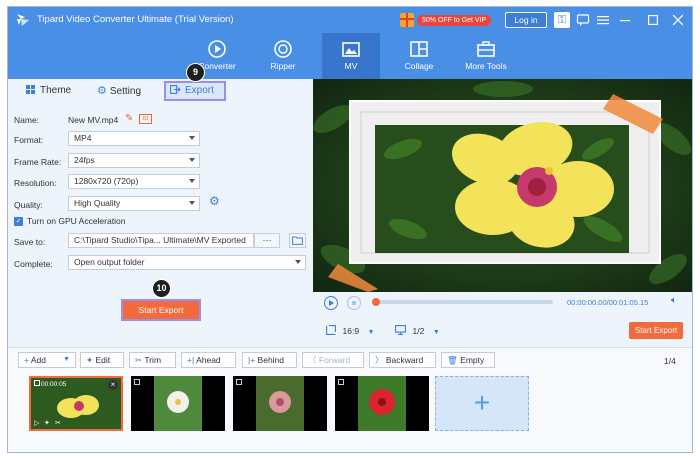 The height and width of the screenshot is (459, 700). Describe the element at coordinates (208, 360) in the screenshot. I see `ahead-button: +| Ahead` at that location.